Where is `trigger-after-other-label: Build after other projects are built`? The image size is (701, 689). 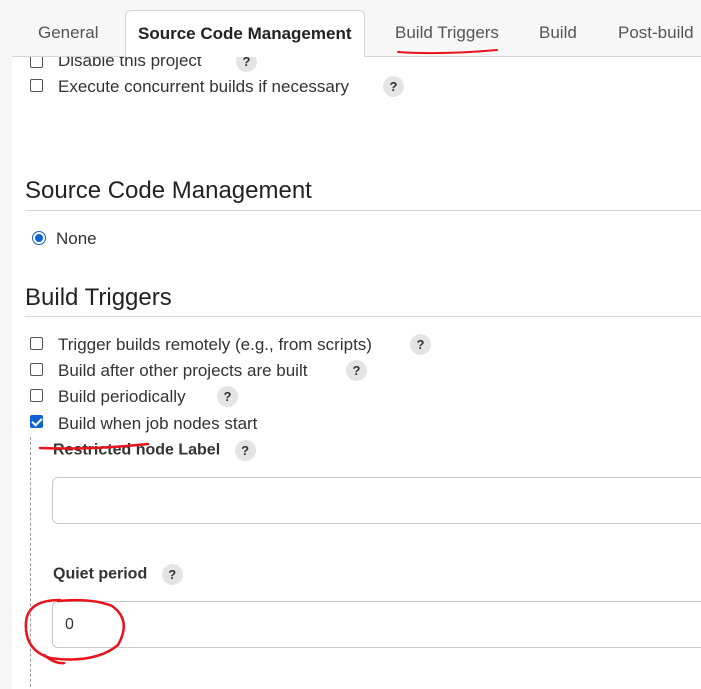
trigger-after-other-label: Build after other projects are built is located at coordinates (183, 370).